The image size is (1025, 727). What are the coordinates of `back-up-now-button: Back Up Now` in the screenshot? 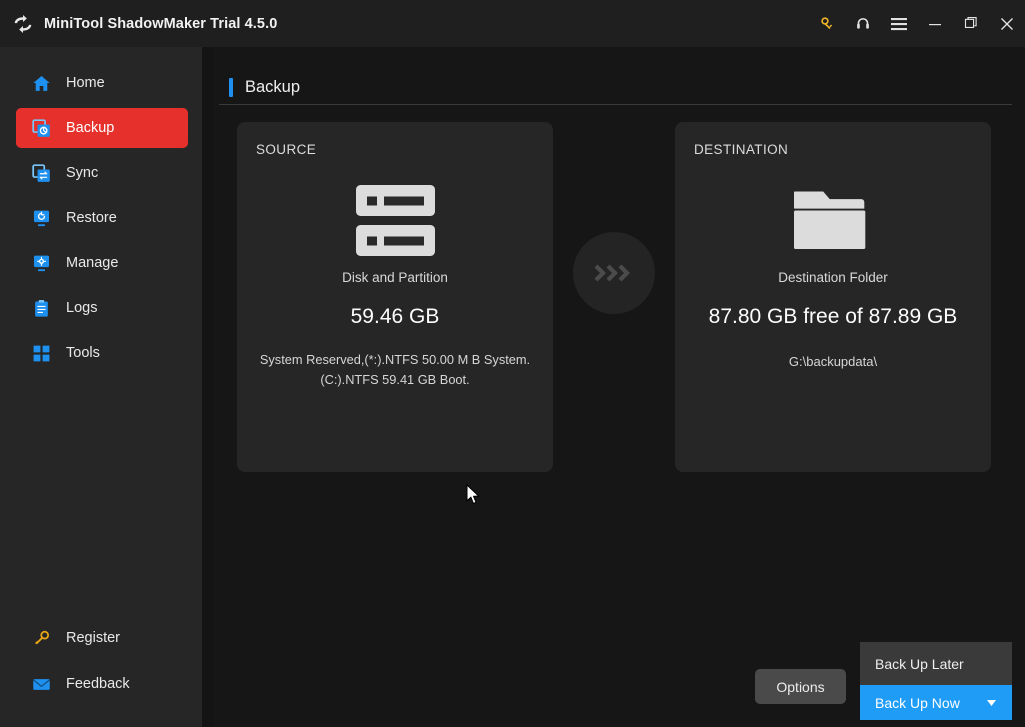 It's located at (936, 702).